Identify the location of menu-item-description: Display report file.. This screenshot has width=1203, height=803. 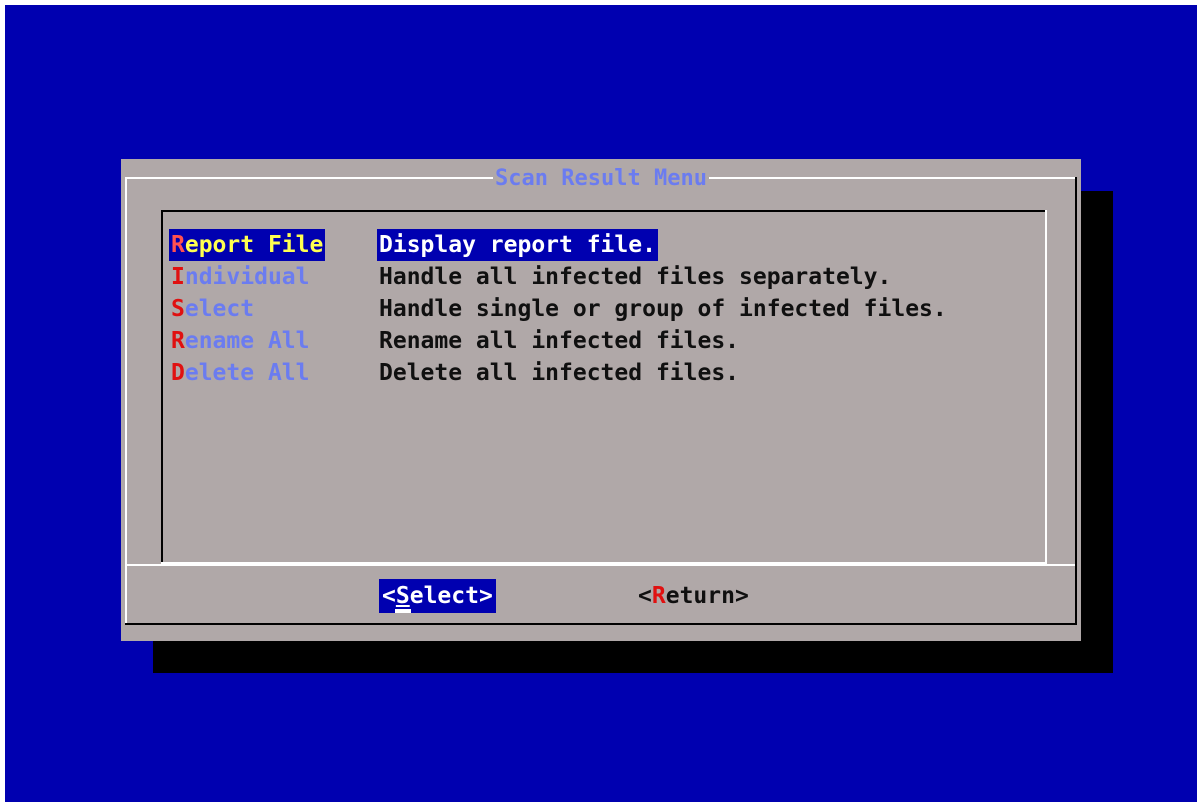
(517, 245).